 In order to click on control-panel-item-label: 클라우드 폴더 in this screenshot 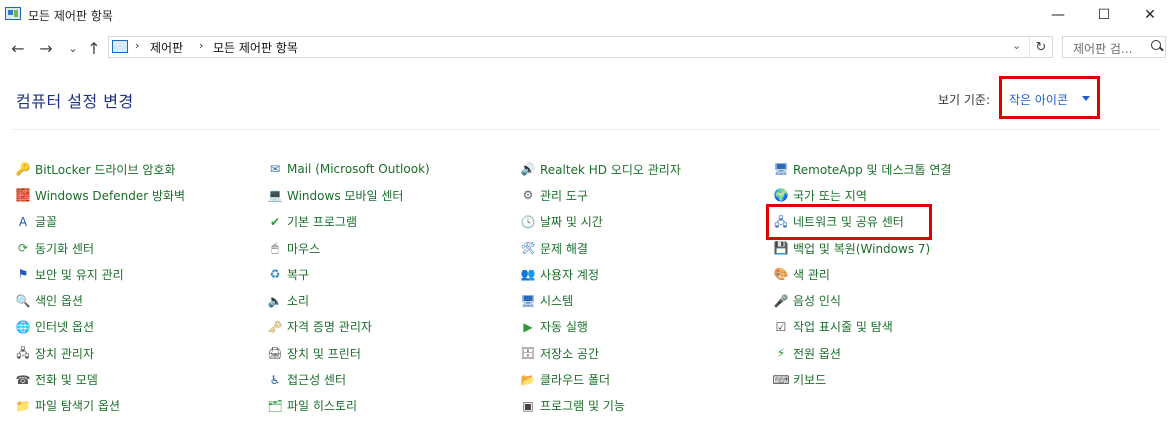, I will do `click(575, 379)`.